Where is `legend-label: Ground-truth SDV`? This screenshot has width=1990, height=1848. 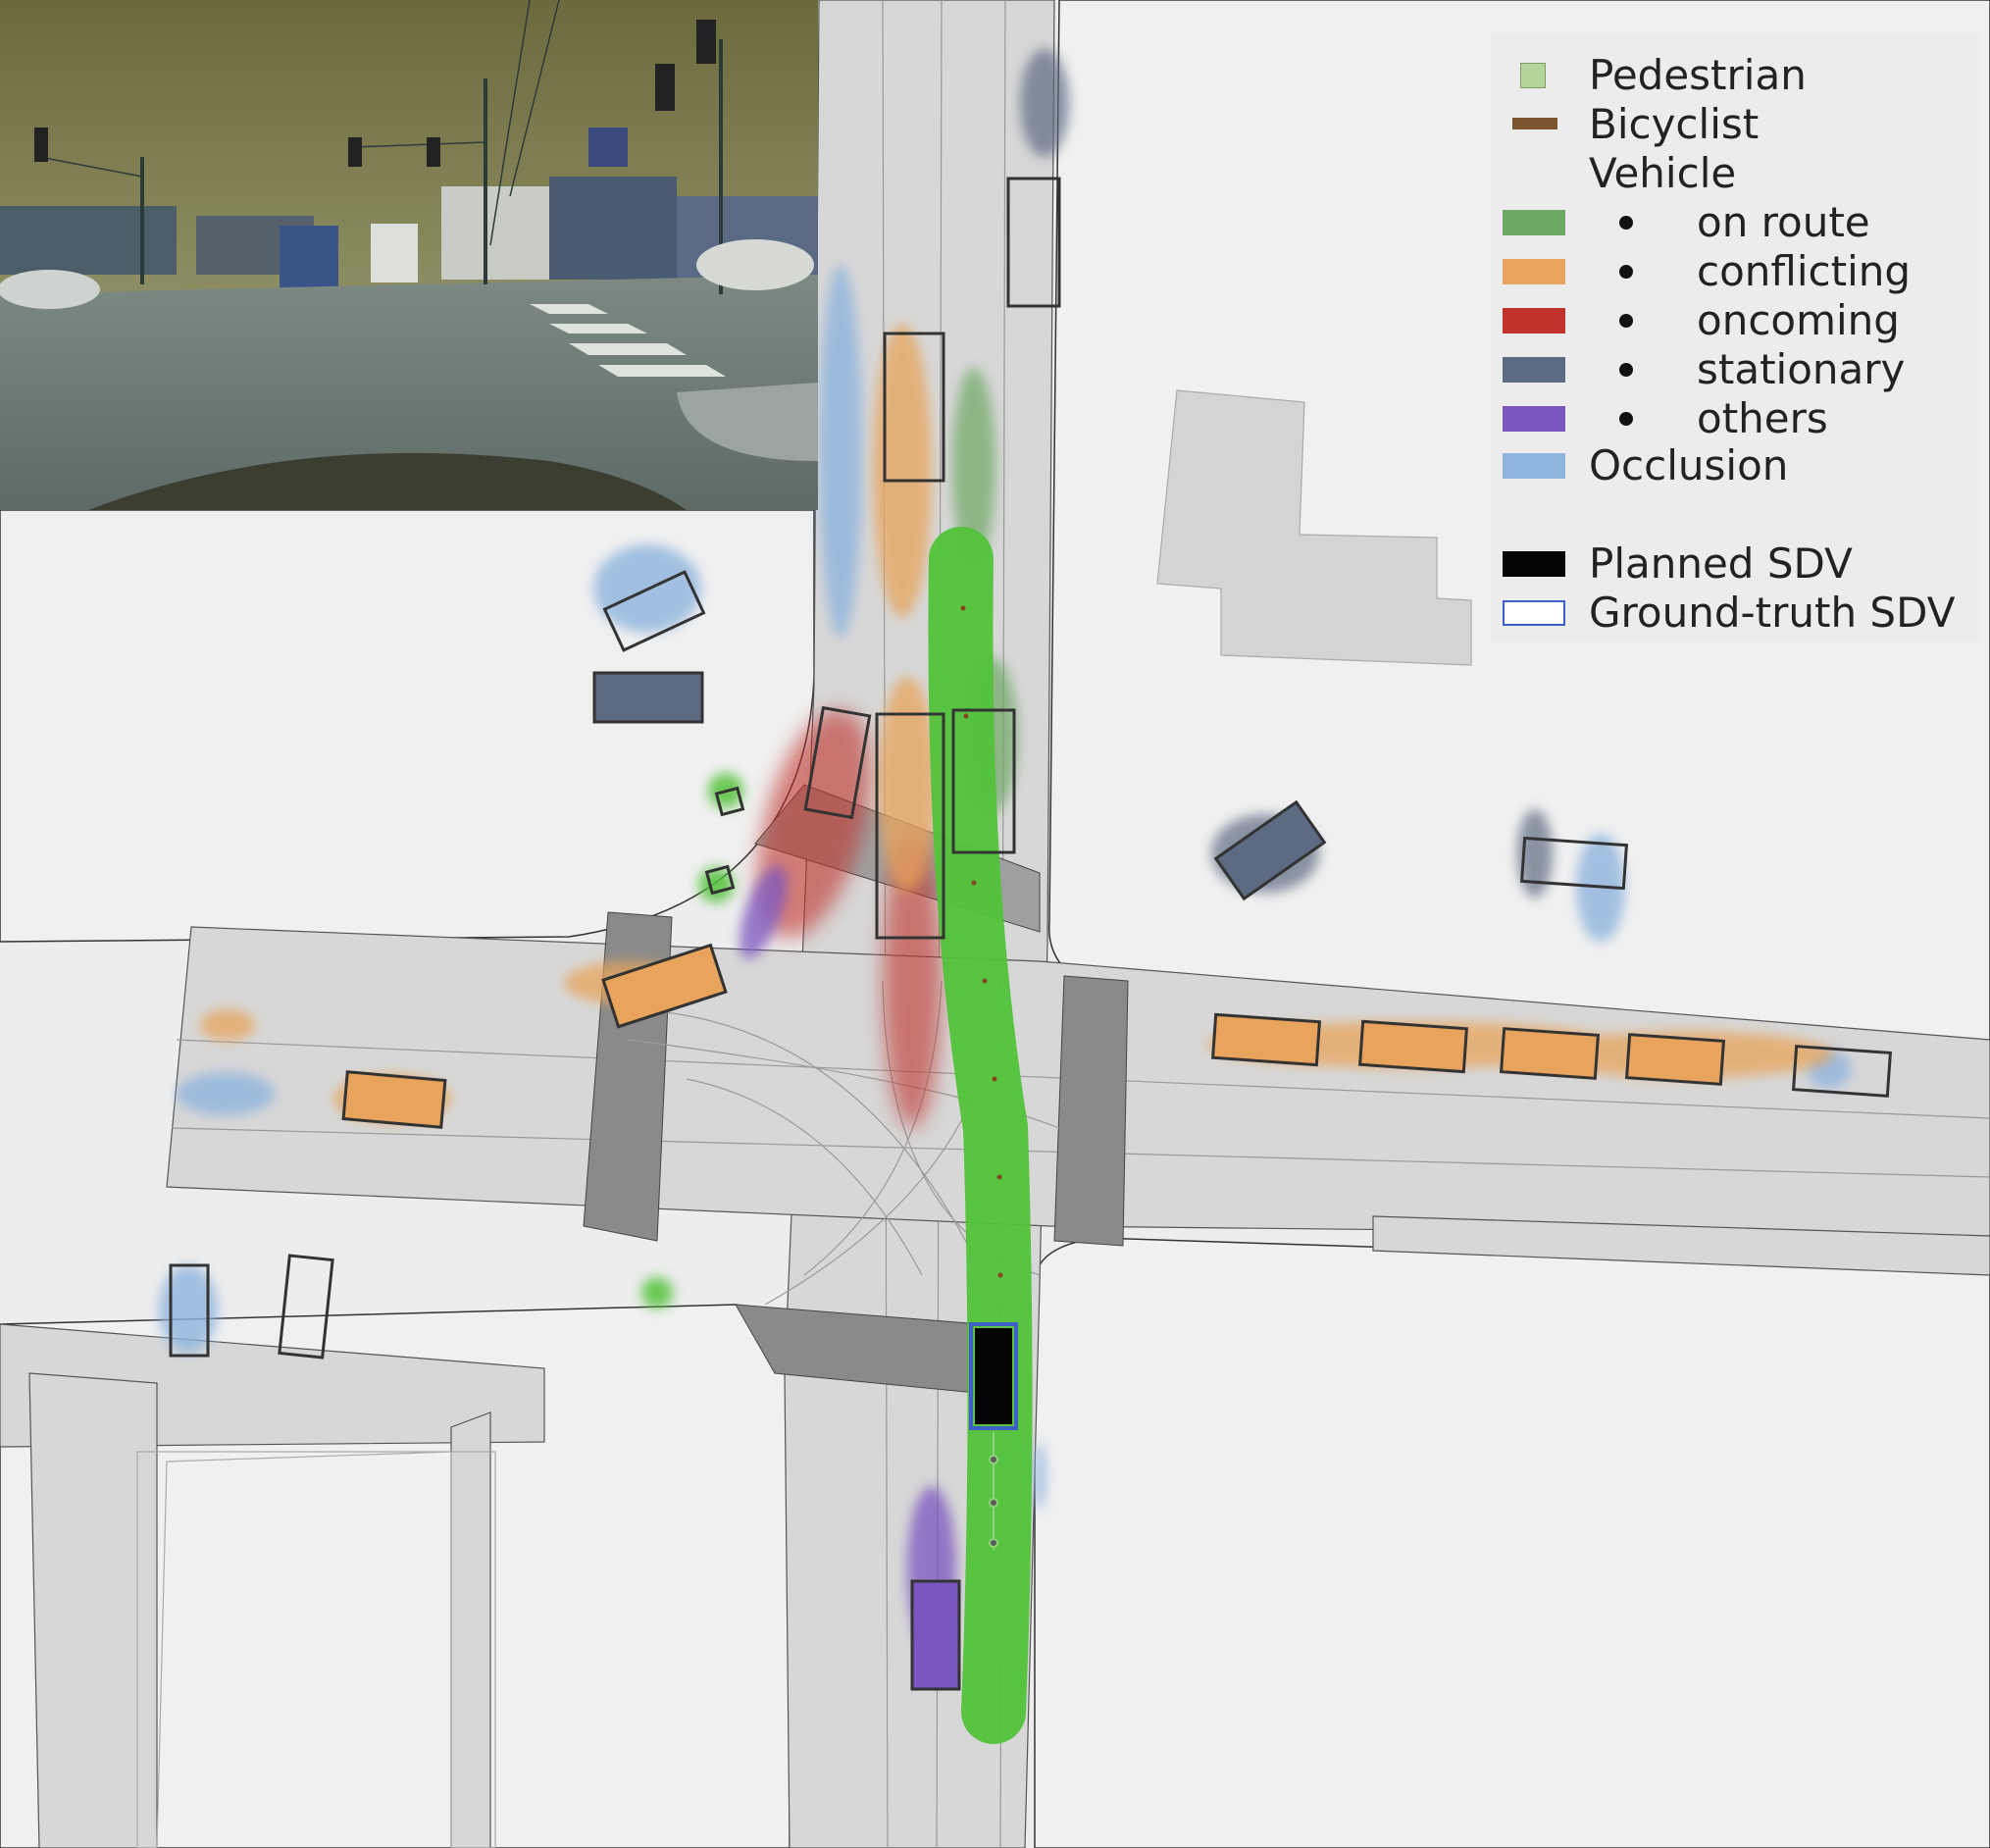
legend-label: Ground-truth SDV is located at coordinates (1772, 613).